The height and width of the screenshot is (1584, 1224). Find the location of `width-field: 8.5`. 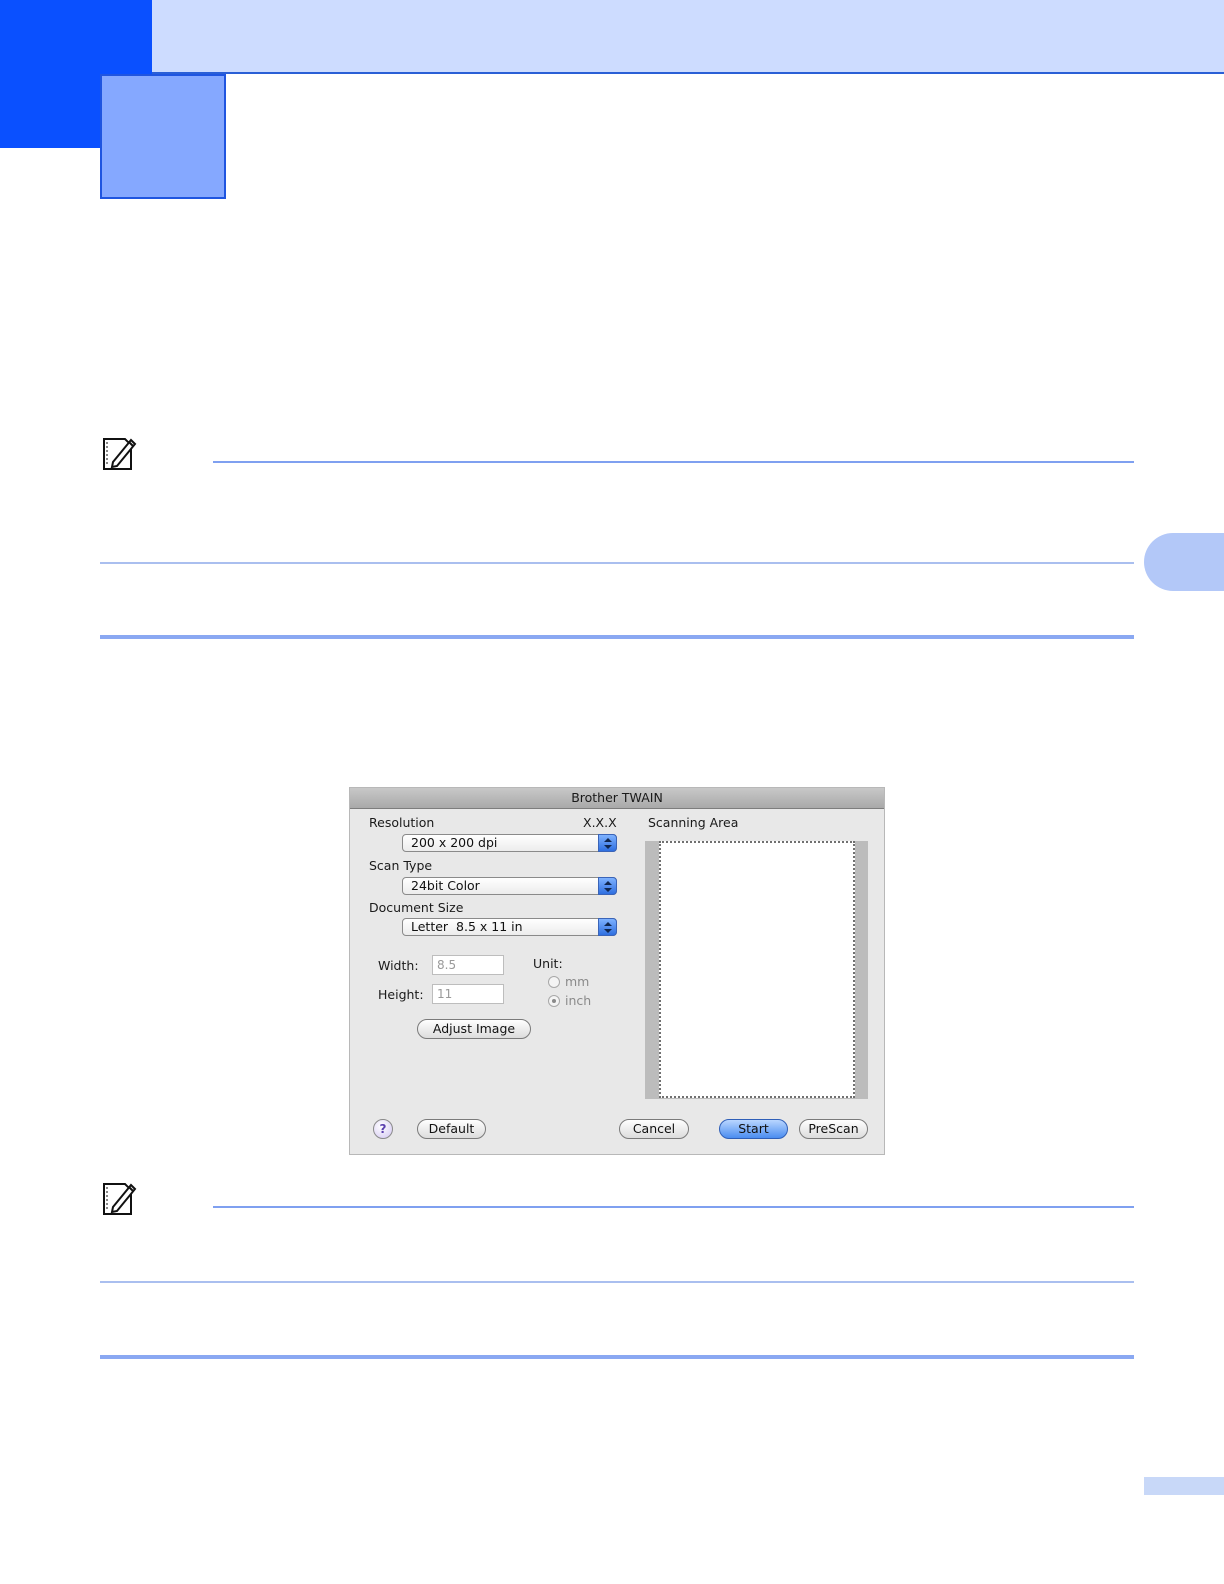

width-field: 8.5 is located at coordinates (468, 965).